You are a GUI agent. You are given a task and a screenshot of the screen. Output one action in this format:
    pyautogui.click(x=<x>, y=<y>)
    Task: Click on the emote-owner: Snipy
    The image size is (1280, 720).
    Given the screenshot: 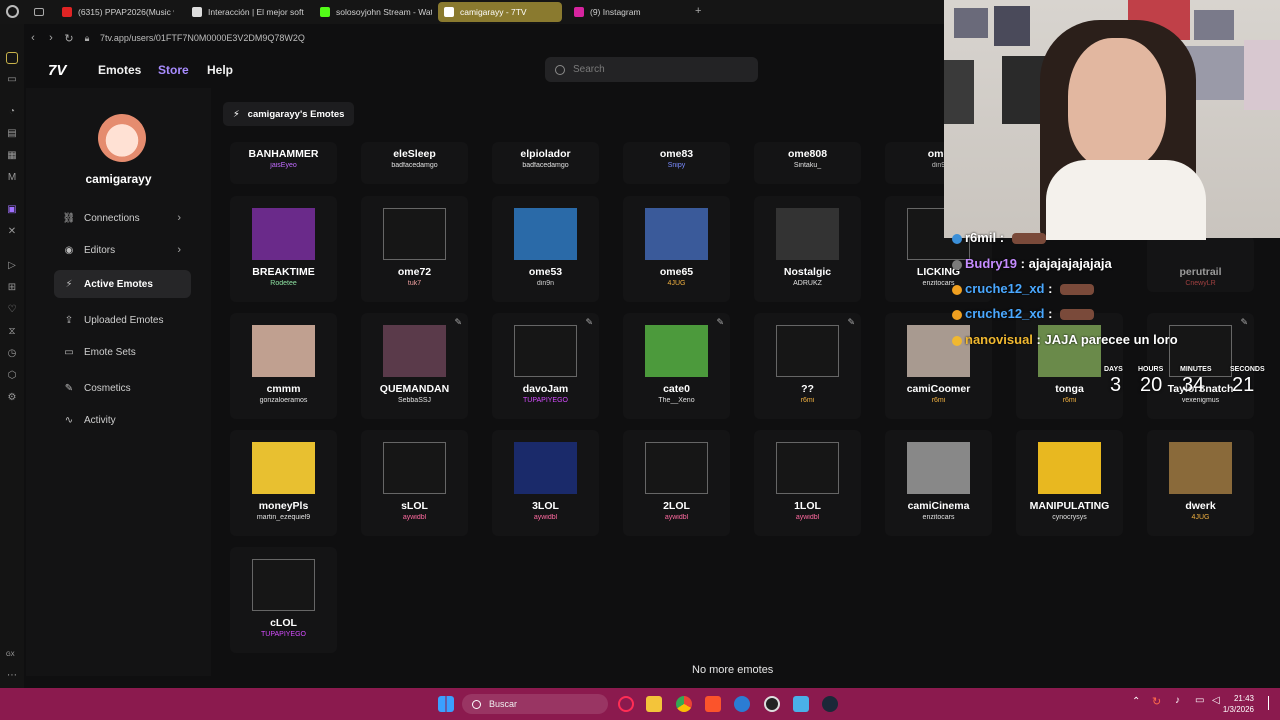 What is the action you would take?
    pyautogui.click(x=676, y=165)
    